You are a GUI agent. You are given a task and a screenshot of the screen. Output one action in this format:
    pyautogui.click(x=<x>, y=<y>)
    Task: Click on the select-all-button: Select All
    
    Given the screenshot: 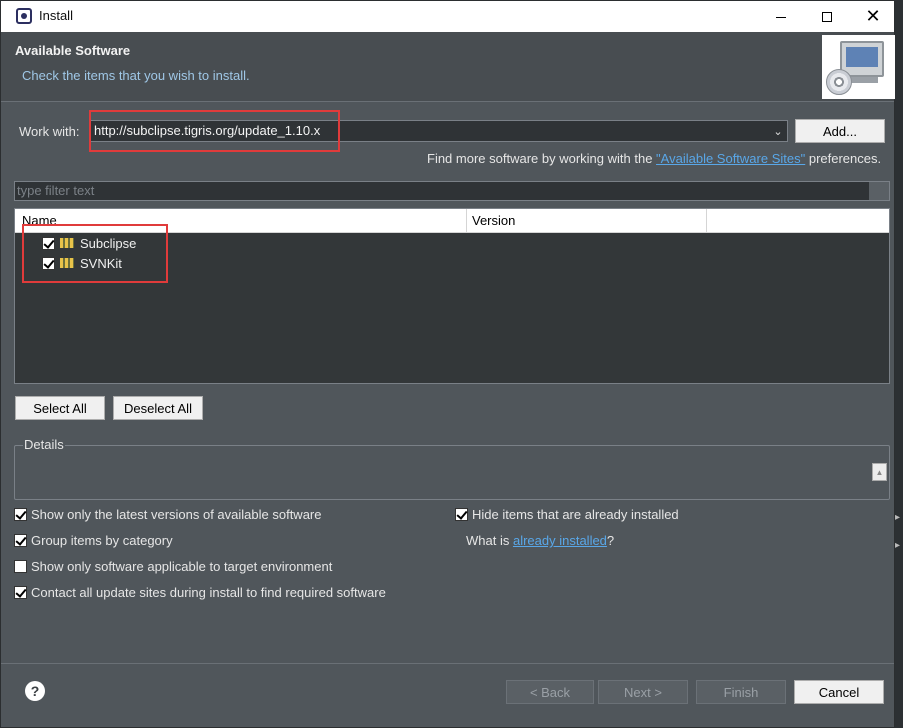 What is the action you would take?
    pyautogui.click(x=60, y=408)
    